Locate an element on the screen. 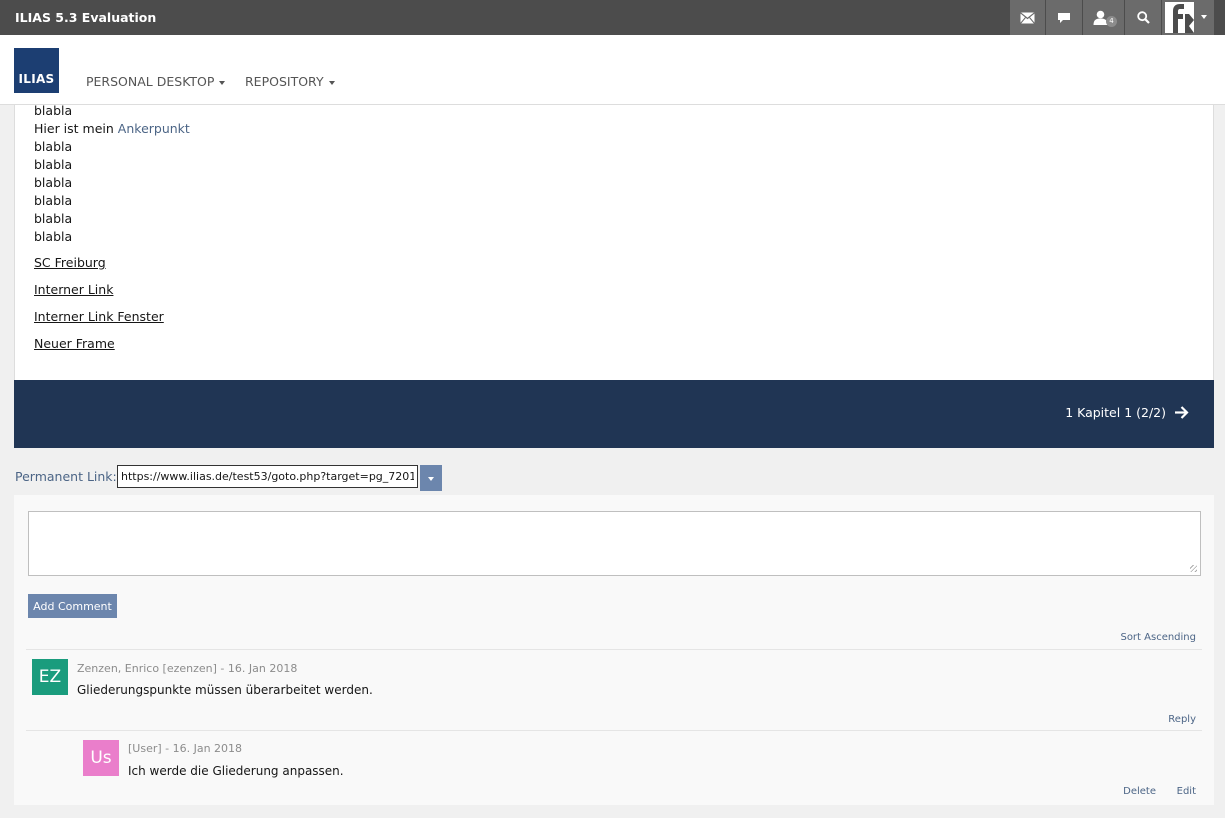 The image size is (1225, 818). permalink-input is located at coordinates (267, 476).